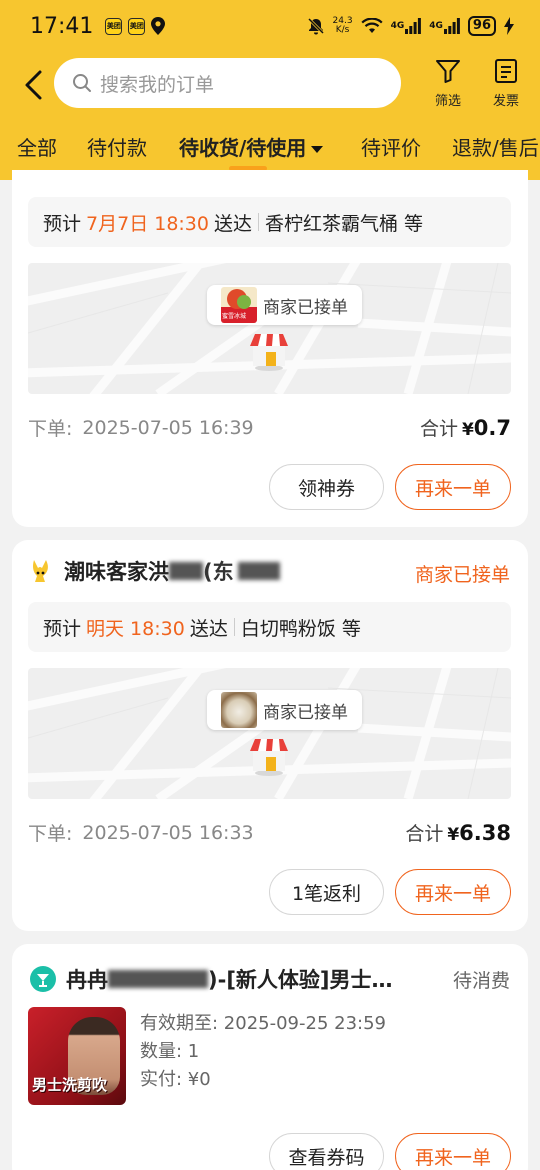 The image size is (540, 1170). I want to click on search-placeholder: 搜索我的订单, so click(157, 84).